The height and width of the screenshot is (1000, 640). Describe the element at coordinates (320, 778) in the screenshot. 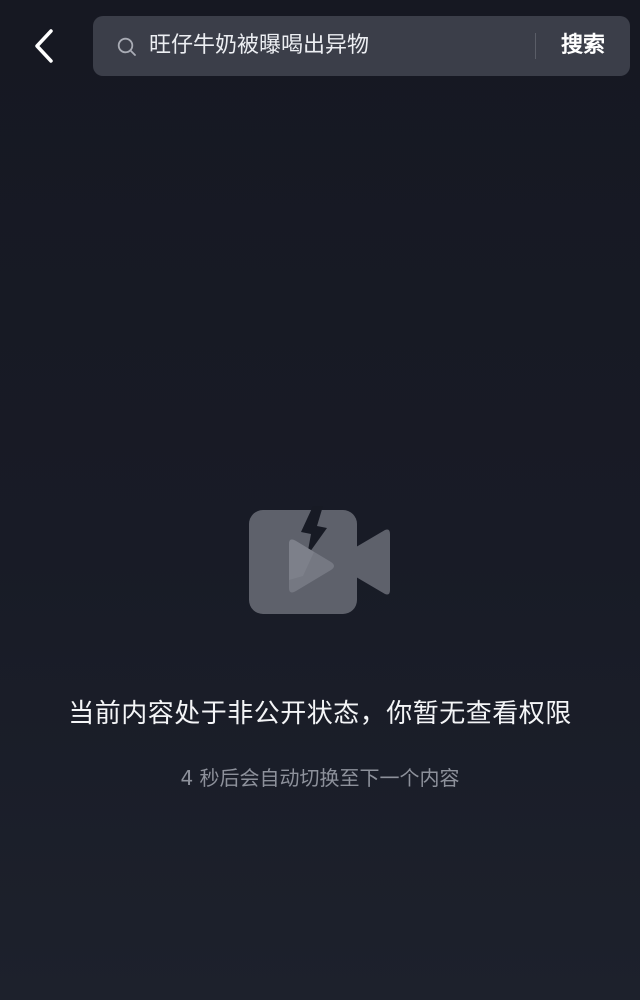

I see `auto-switch-countdown: 4 秒后会自动切换至下一个内容` at that location.